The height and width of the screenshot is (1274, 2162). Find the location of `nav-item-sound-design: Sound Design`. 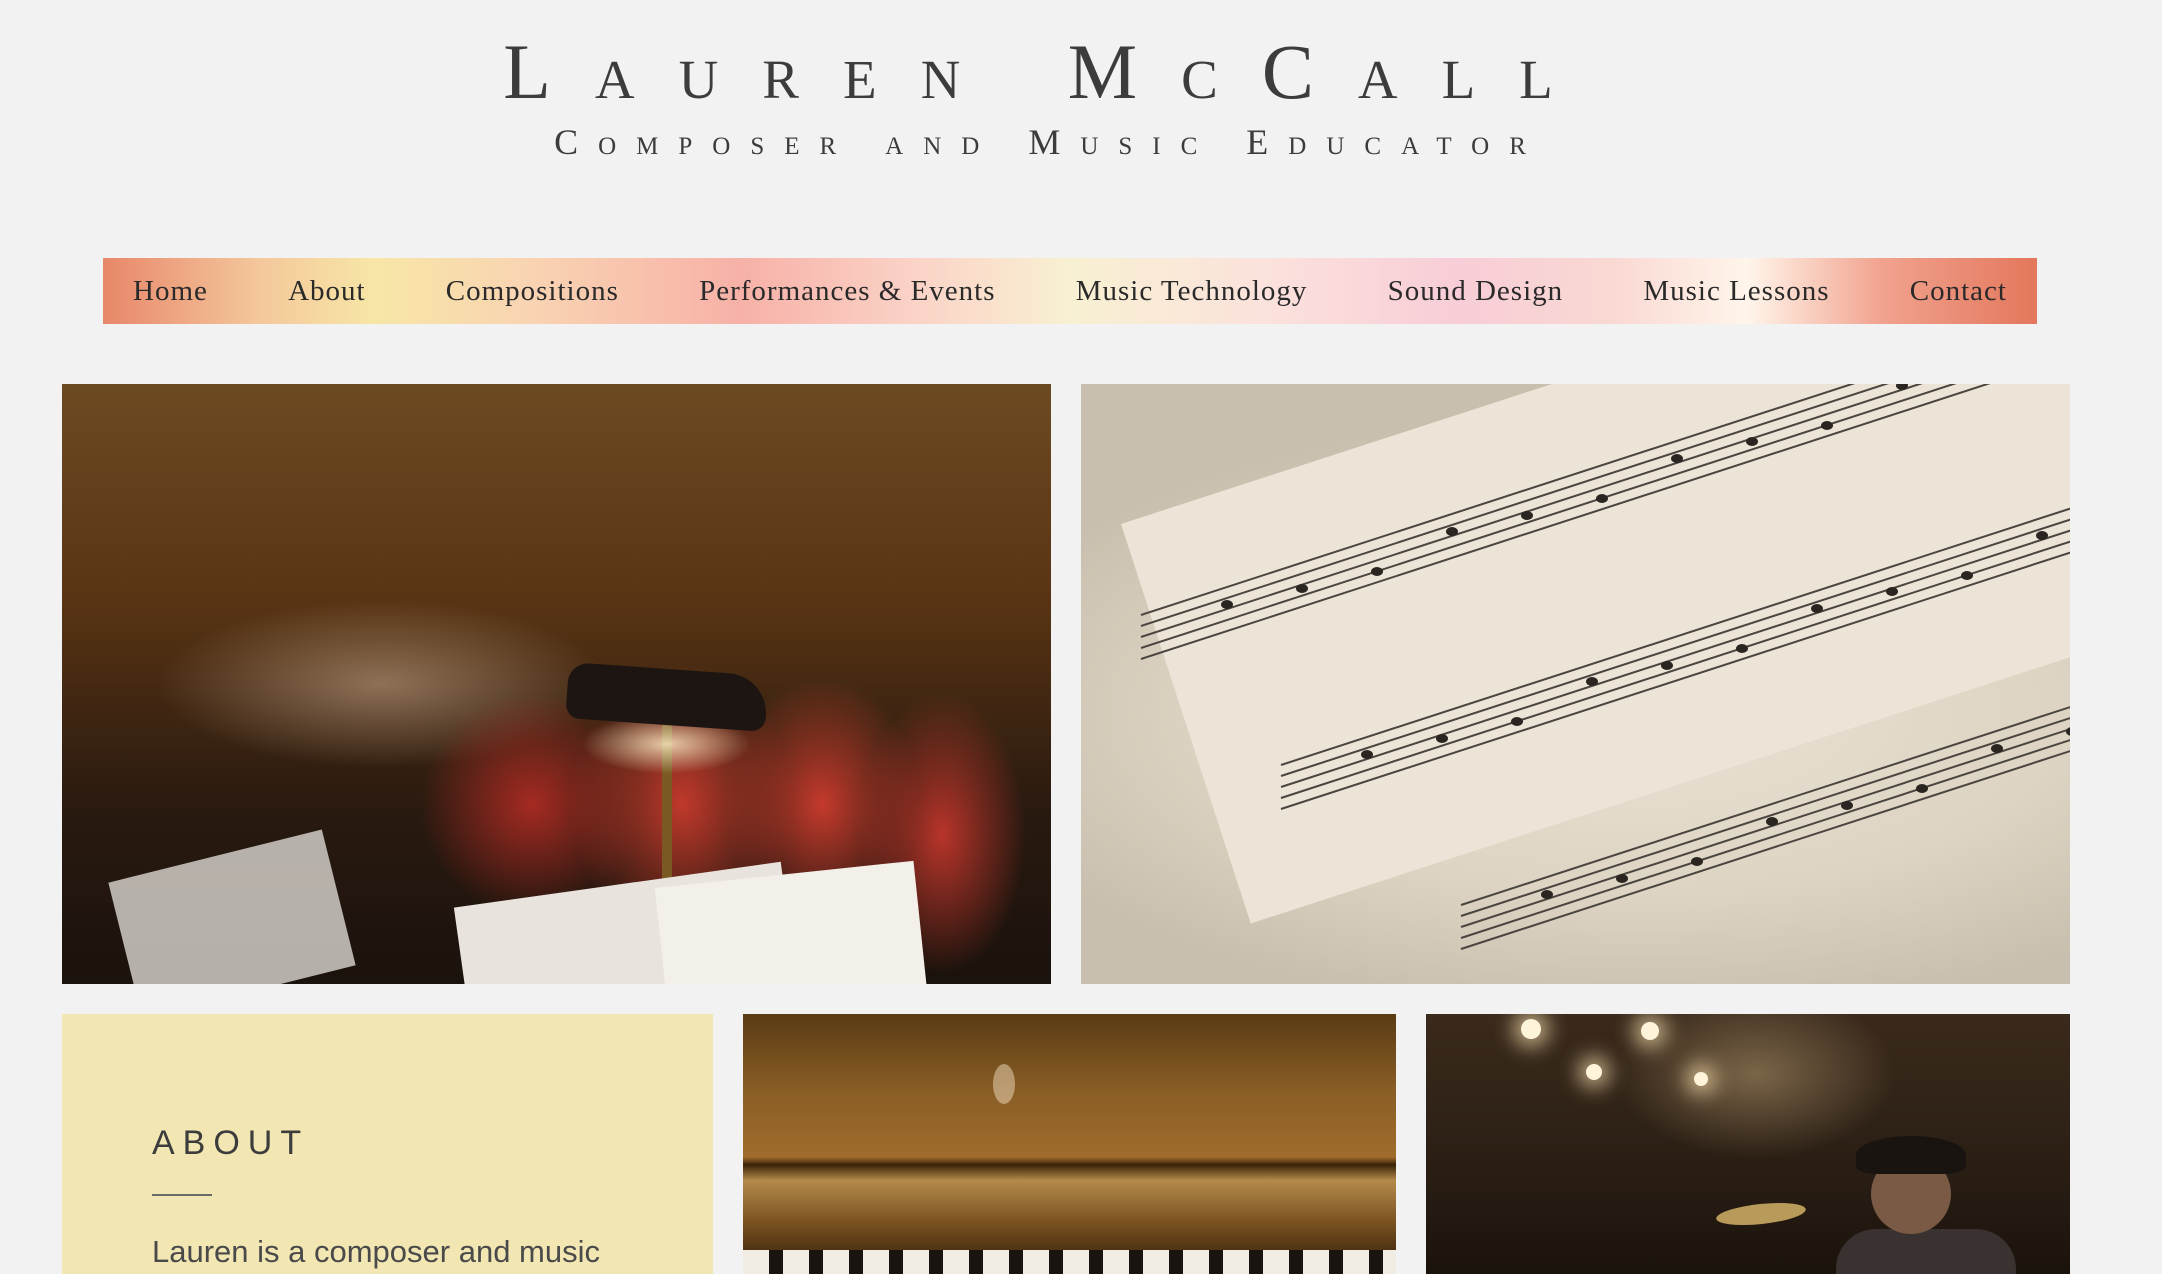

nav-item-sound-design: Sound Design is located at coordinates (1476, 291).